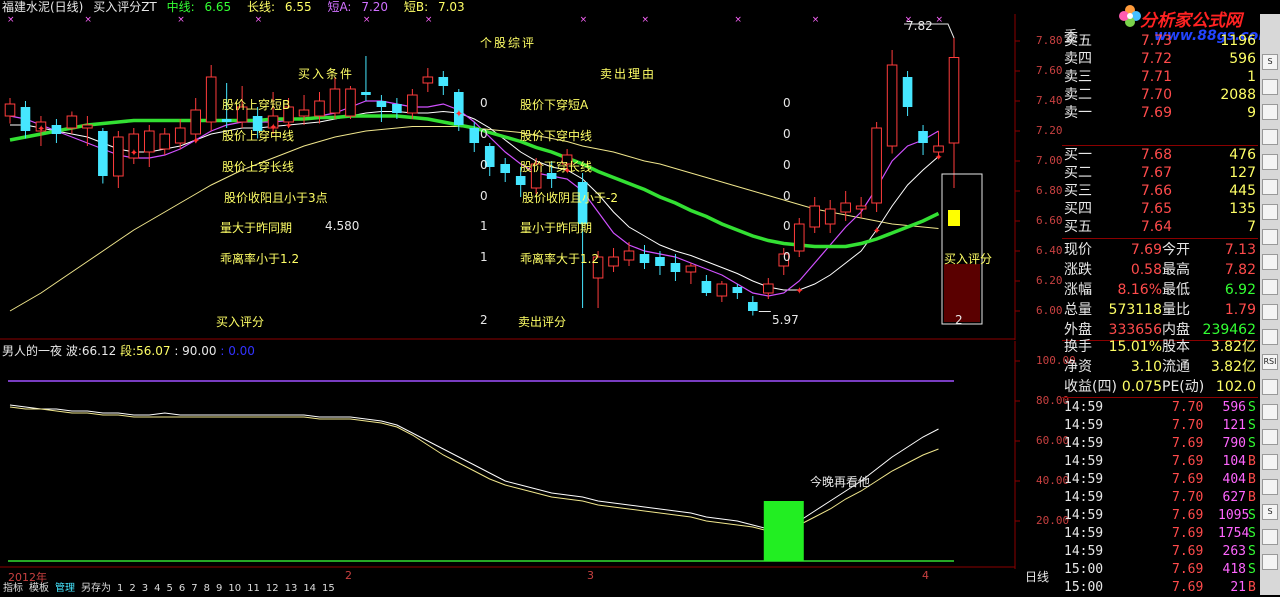 This screenshot has height=597, width=1280. I want to click on tick-volume: 1095, so click(1234, 515).